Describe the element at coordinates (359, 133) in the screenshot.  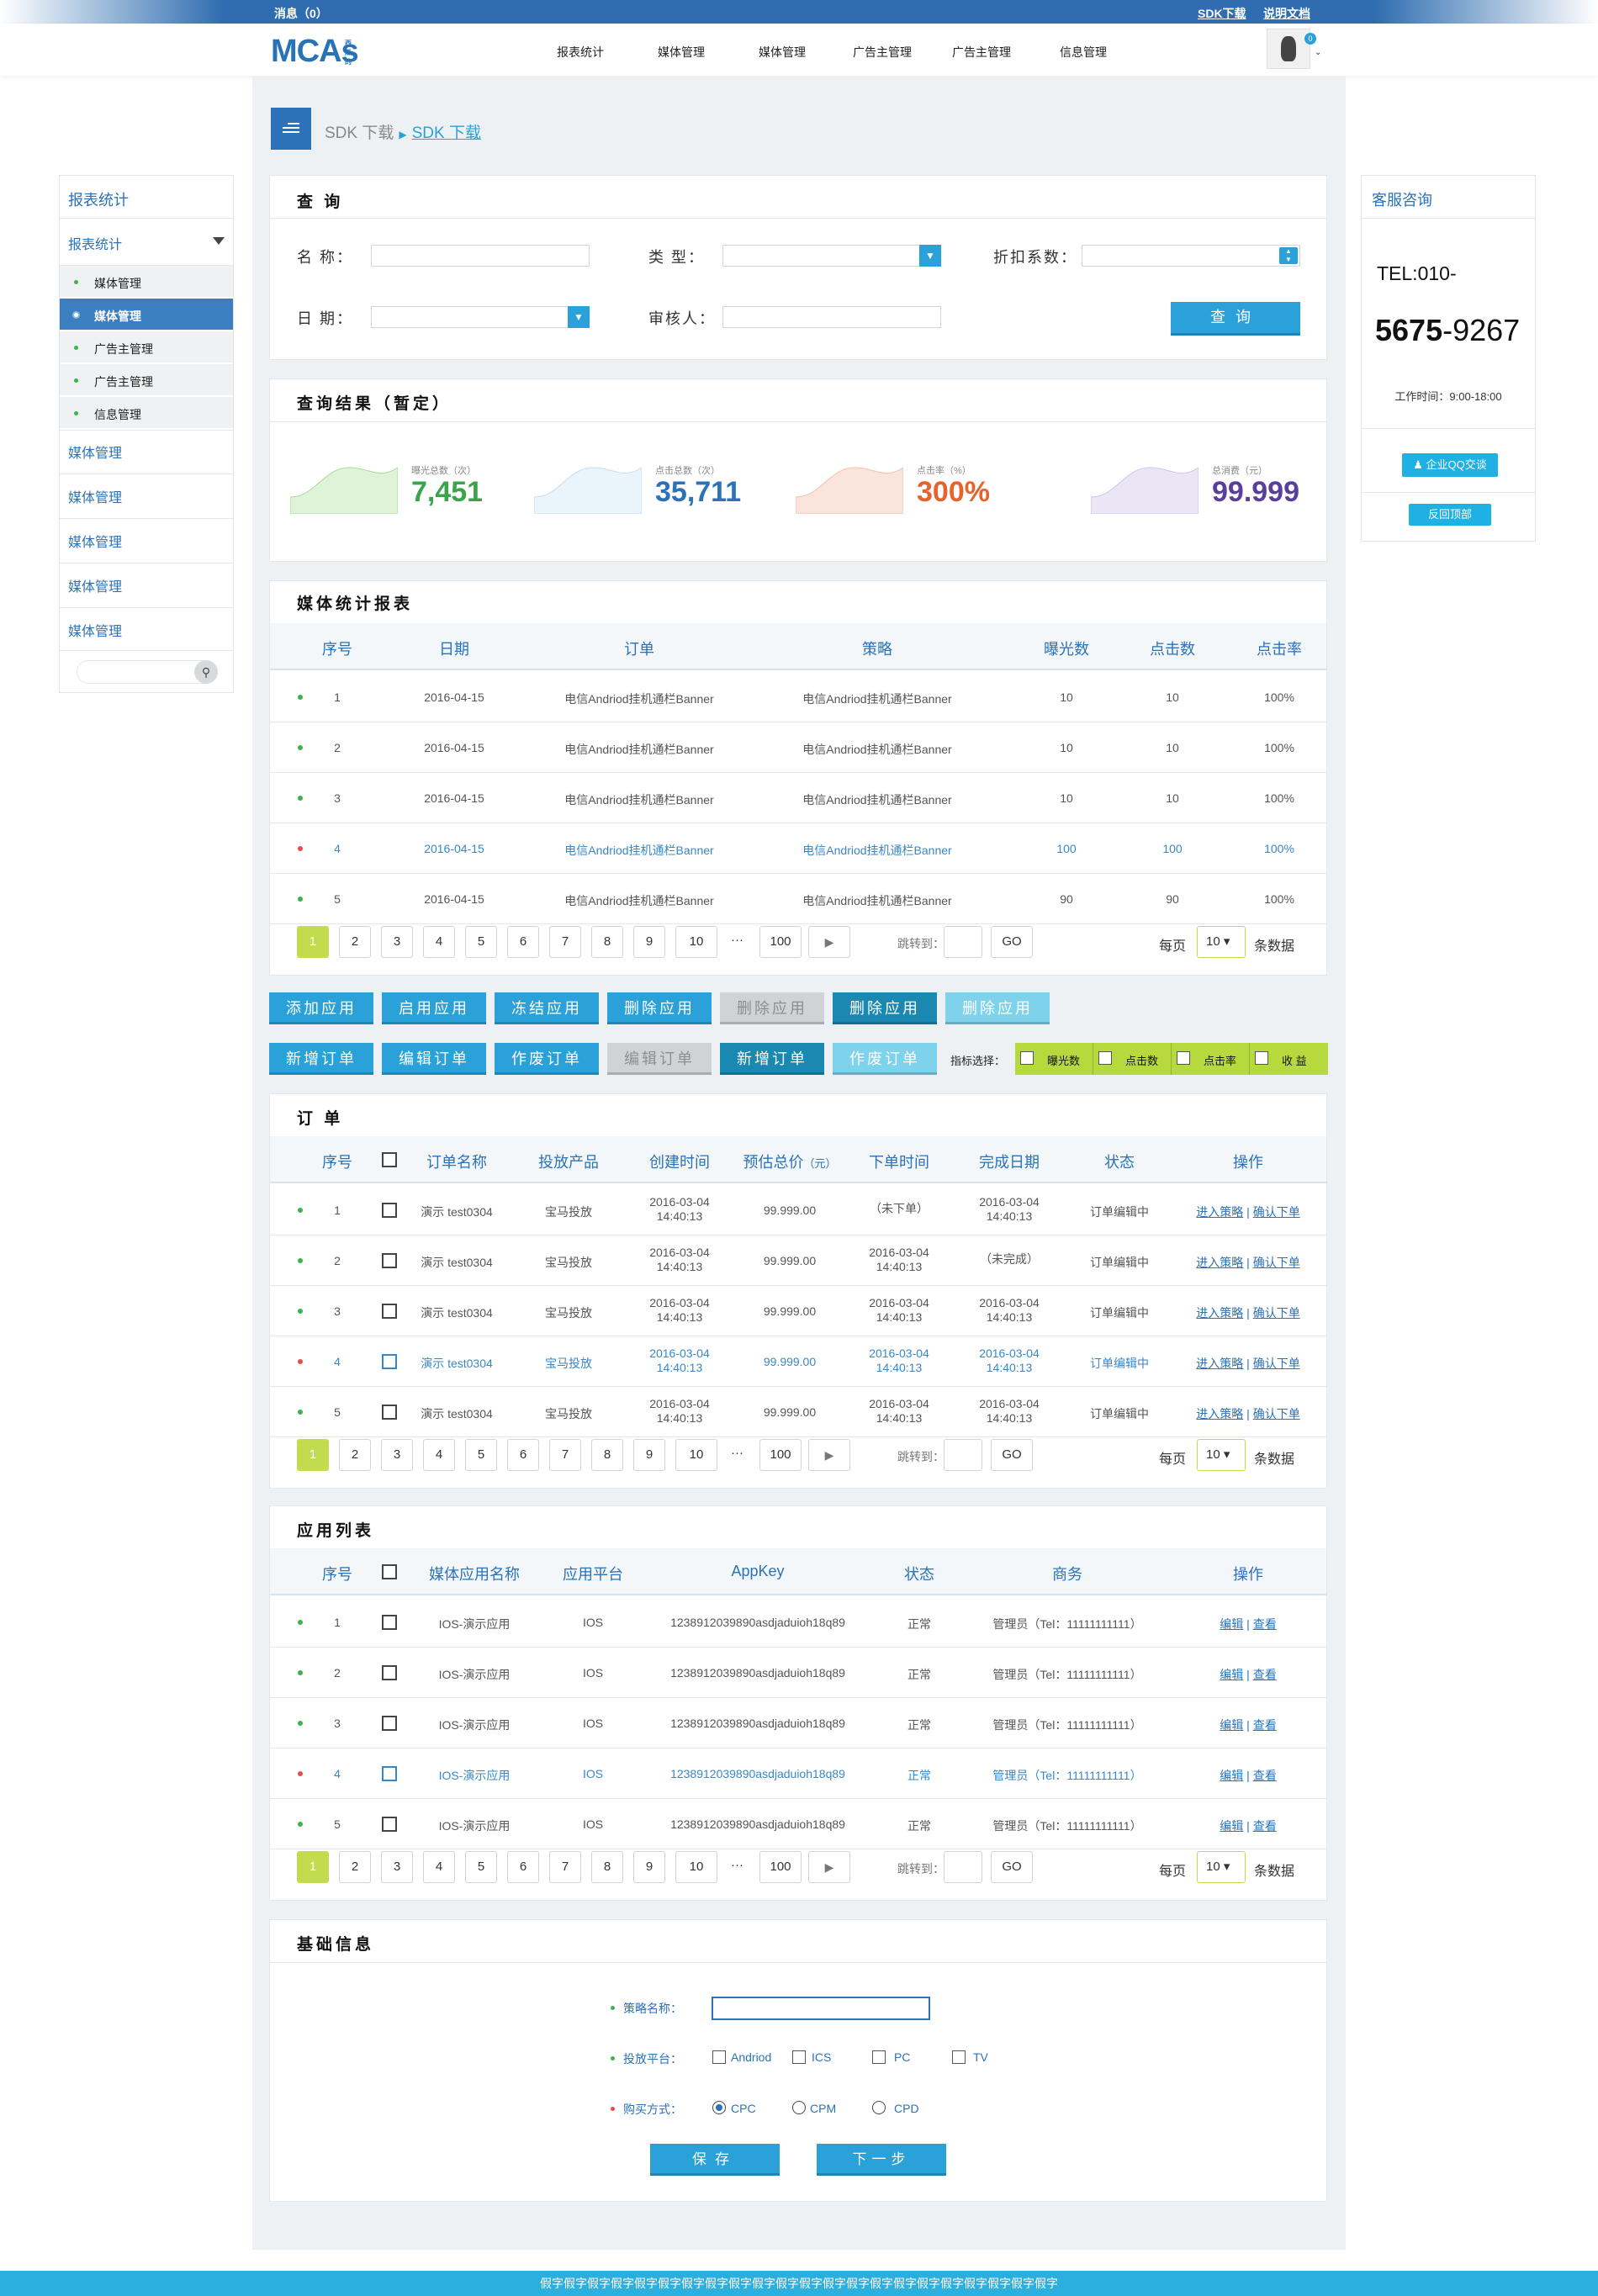
I see `breadcrumb-parent: SDK 下载` at that location.